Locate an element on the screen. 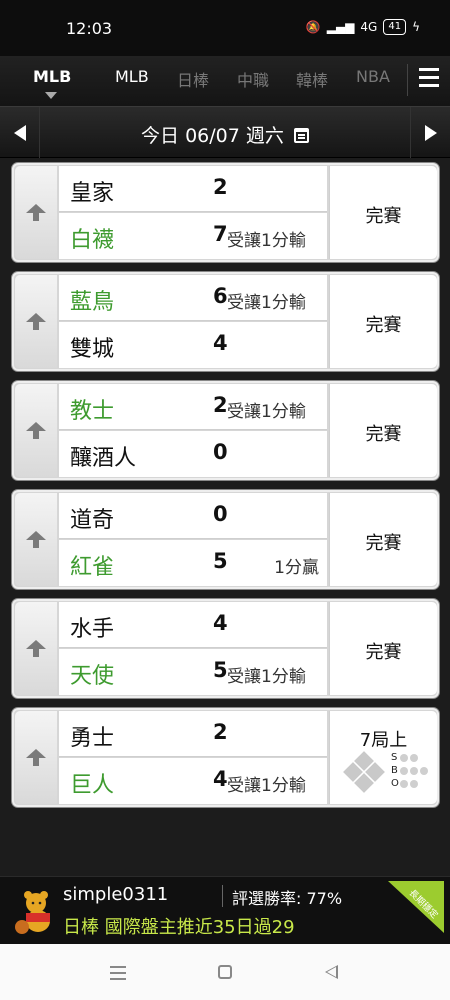 The width and height of the screenshot is (450, 1000). team-score: 7 is located at coordinates (220, 234).